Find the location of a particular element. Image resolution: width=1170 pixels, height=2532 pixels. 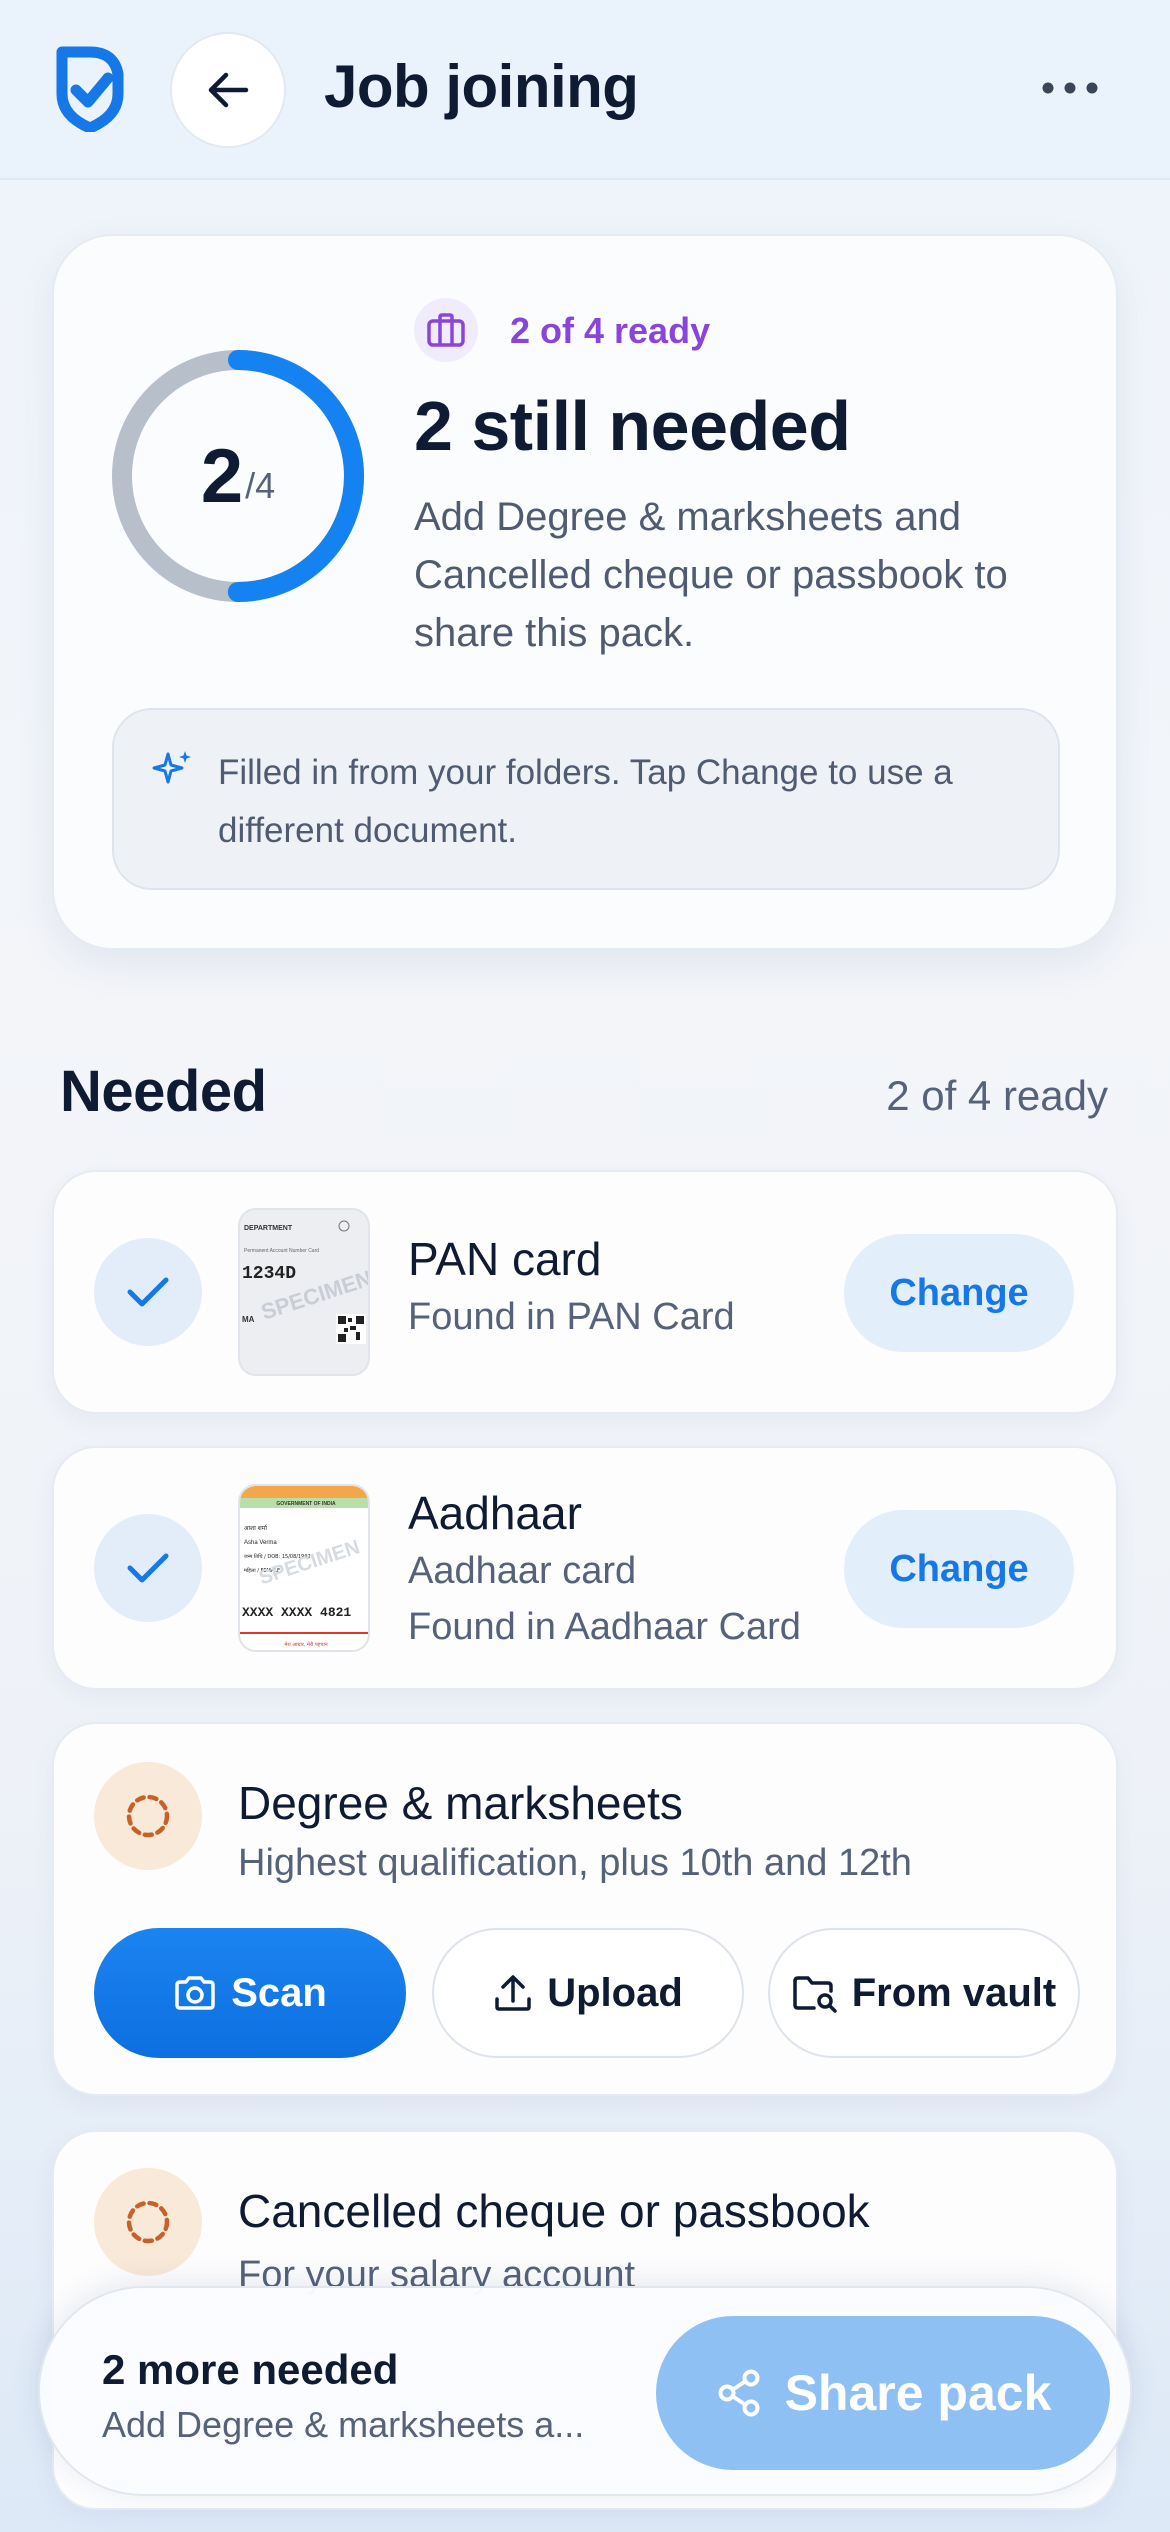

briefcase-chip is located at coordinates (446, 330).